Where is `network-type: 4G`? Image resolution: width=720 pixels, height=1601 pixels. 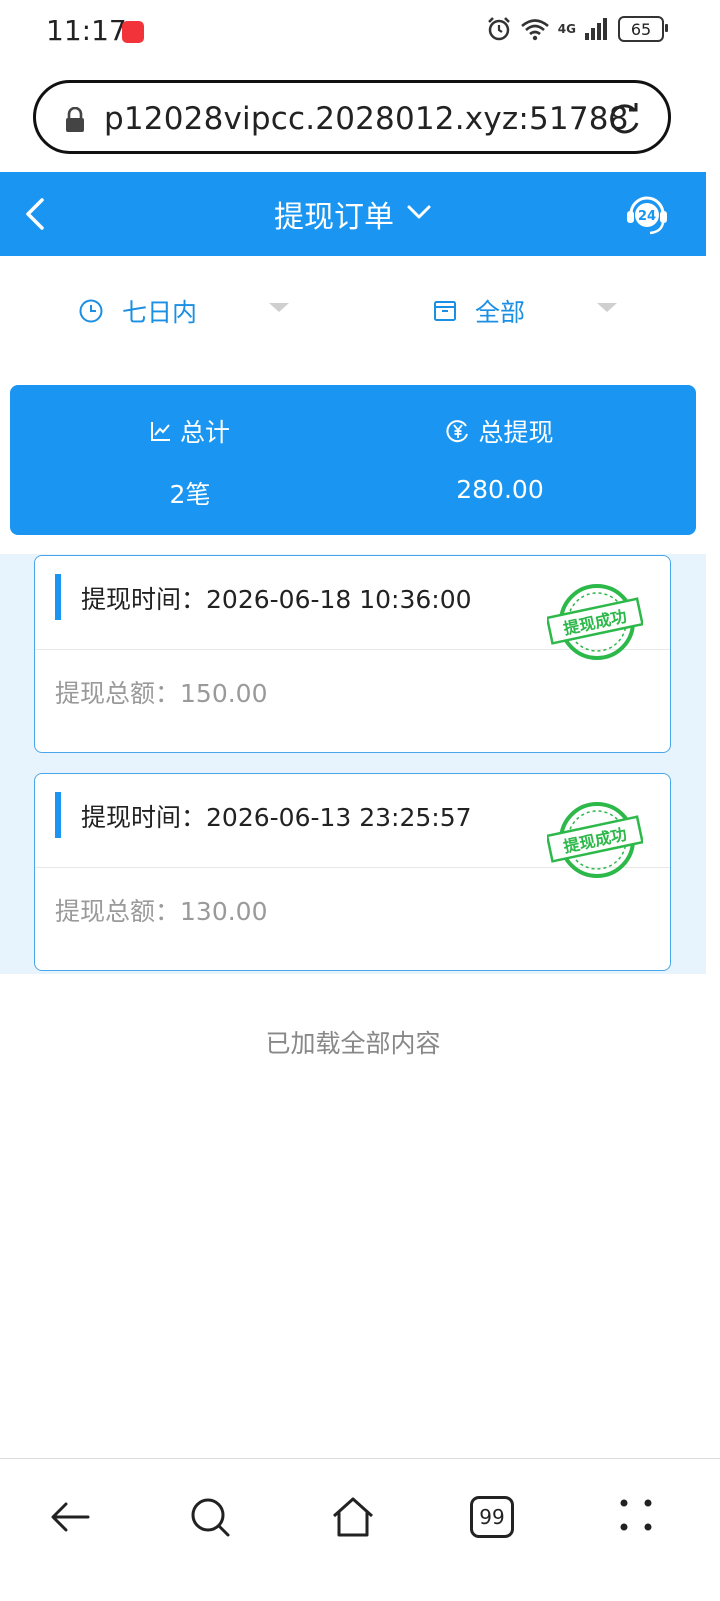 network-type: 4G is located at coordinates (566, 29).